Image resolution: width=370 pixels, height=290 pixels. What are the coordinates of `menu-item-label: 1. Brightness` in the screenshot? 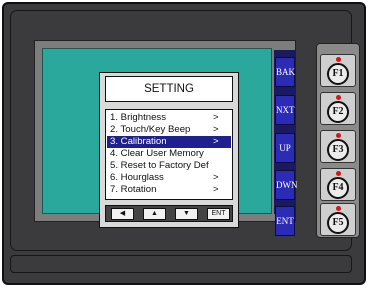 It's located at (138, 117).